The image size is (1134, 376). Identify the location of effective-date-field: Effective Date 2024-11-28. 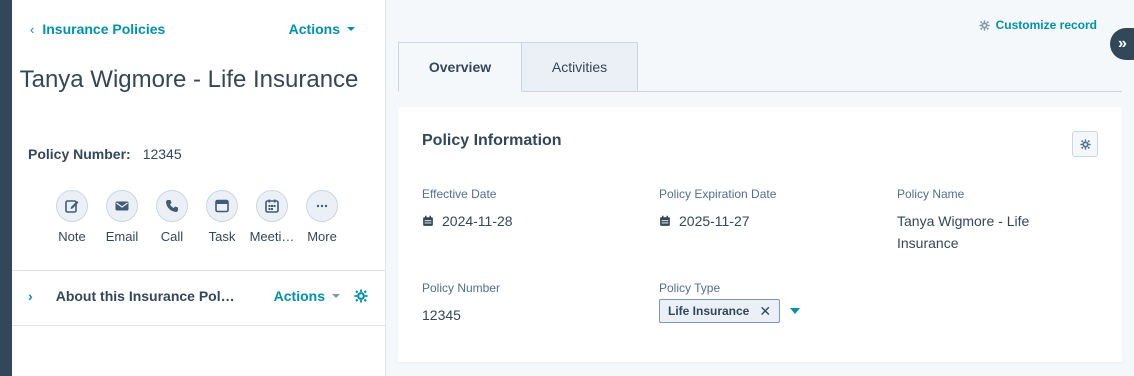
(467, 209).